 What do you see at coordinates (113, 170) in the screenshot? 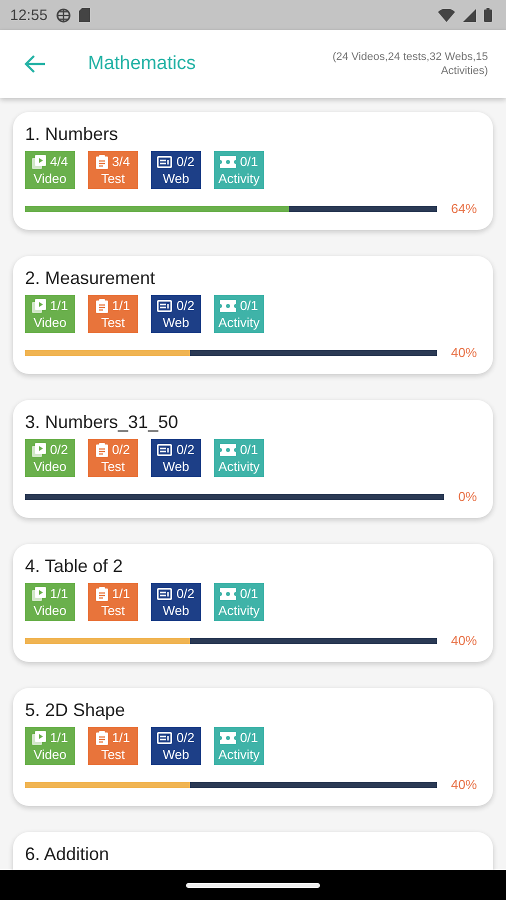
I see `test-tile: 3/4 Test` at bounding box center [113, 170].